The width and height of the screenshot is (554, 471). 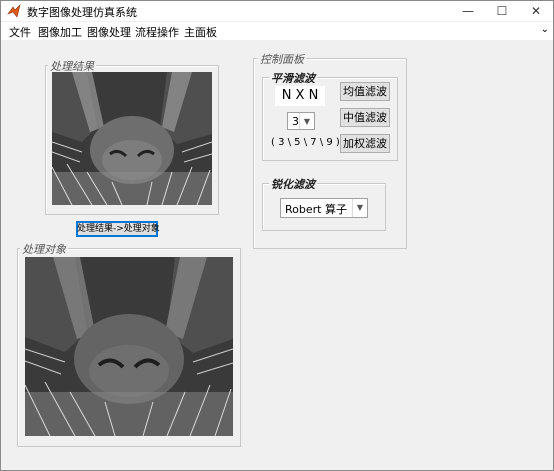 What do you see at coordinates (60, 32) in the screenshot?
I see `menu-image-edit: 图像加工` at bounding box center [60, 32].